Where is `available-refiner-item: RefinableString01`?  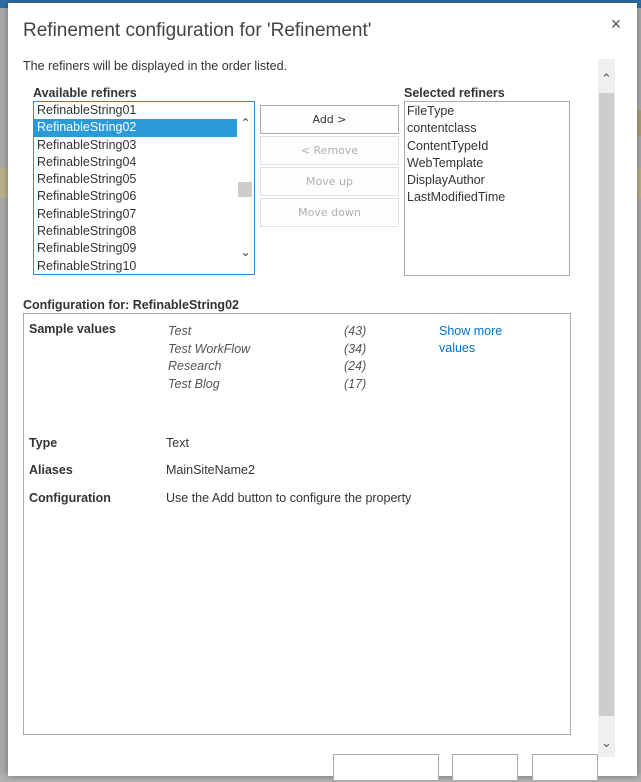
available-refiner-item: RefinableString01 is located at coordinates (135, 110).